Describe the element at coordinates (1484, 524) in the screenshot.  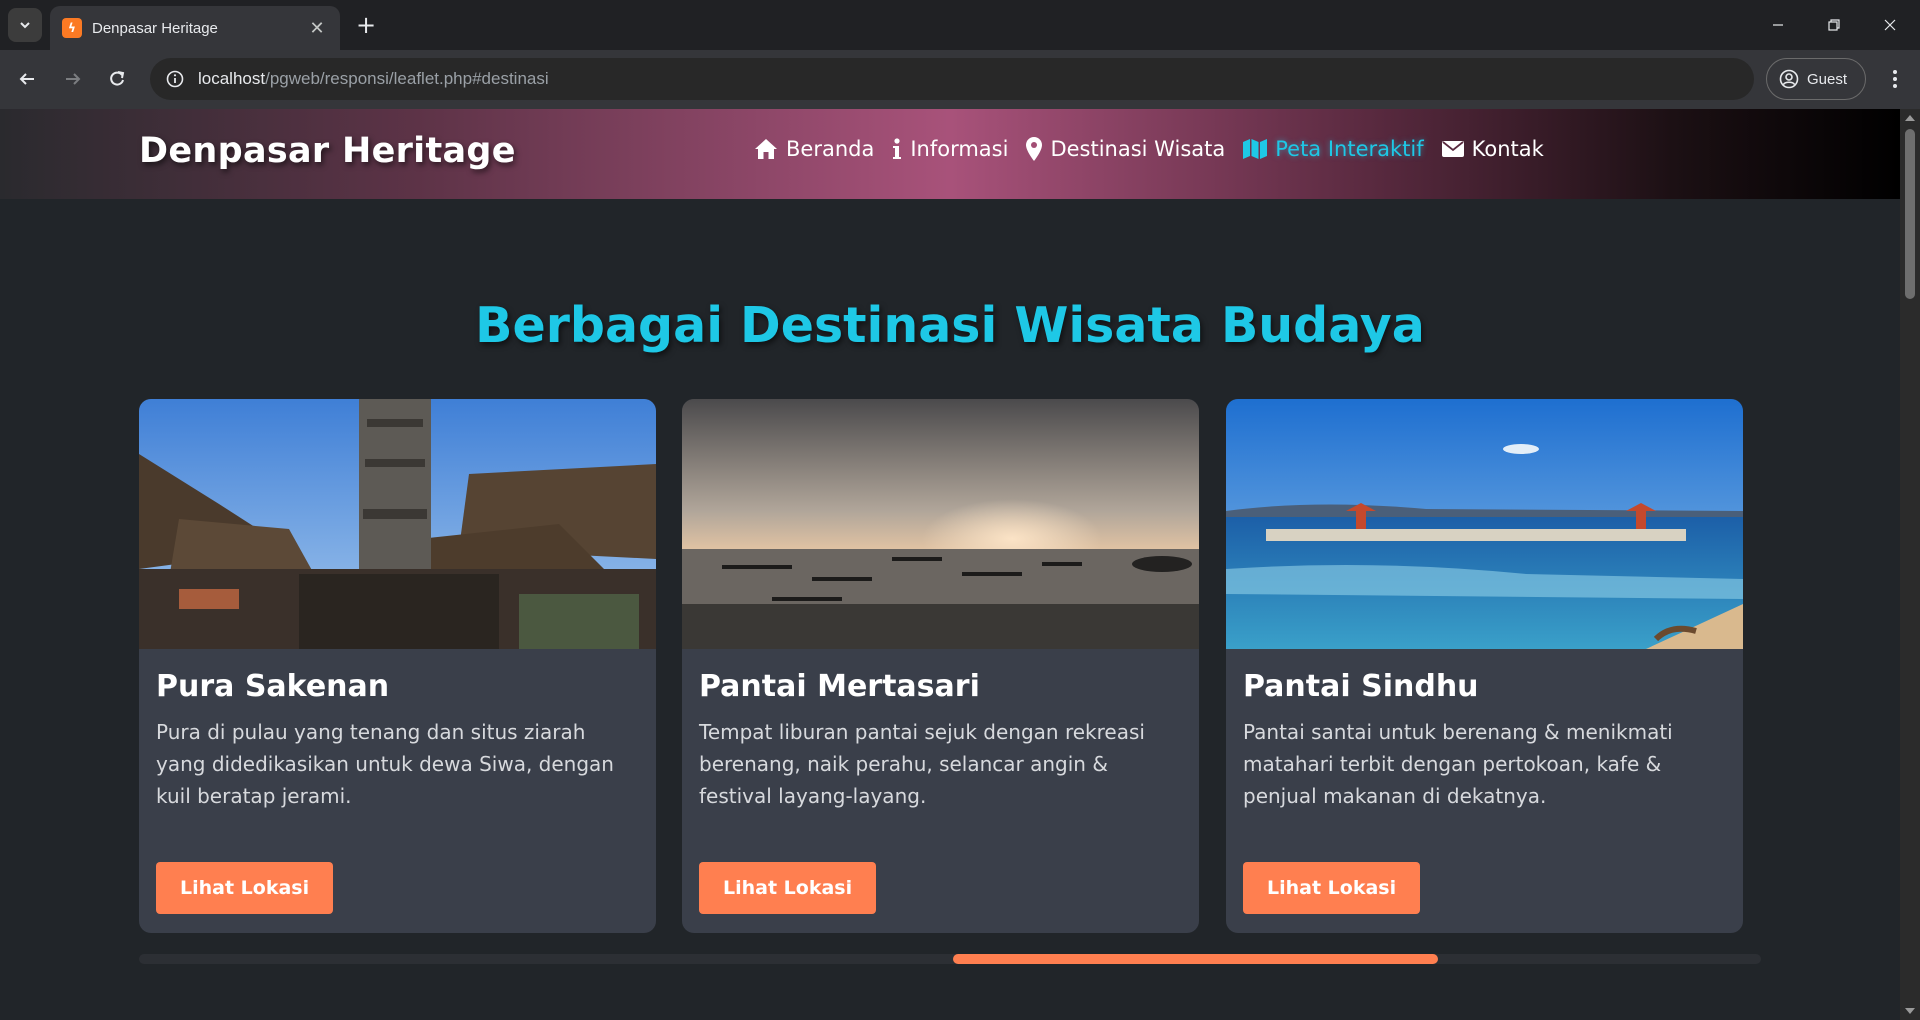
I see `pantai-sindhu-photo` at that location.